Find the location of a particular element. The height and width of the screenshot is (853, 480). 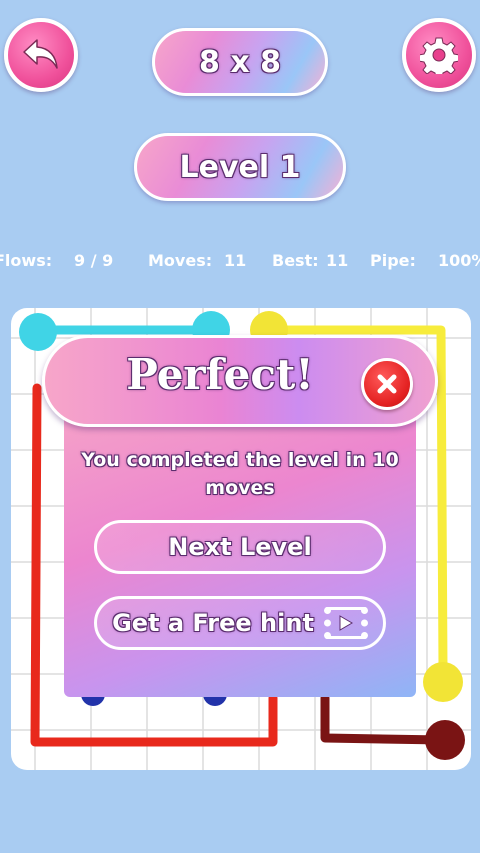

yellow-dot is located at coordinates (443, 682).